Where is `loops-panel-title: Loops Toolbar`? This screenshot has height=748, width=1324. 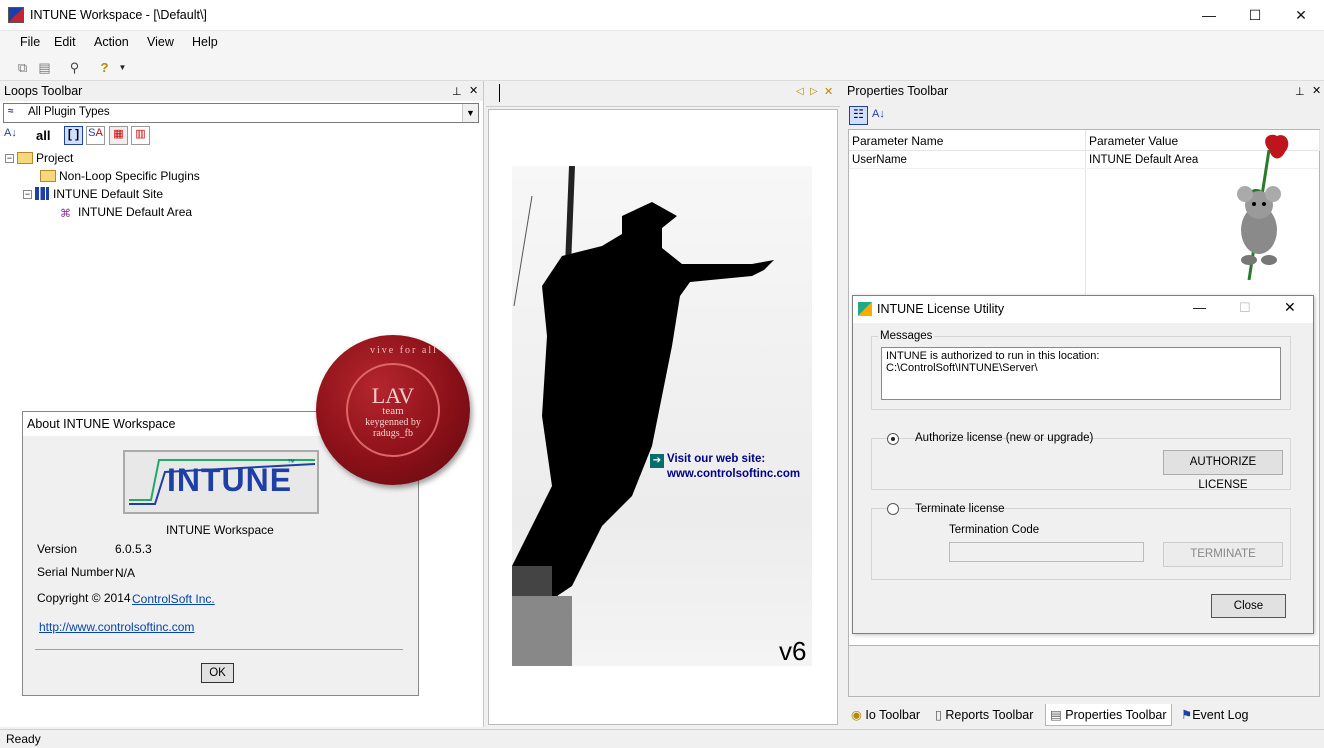 loops-panel-title: Loops Toolbar is located at coordinates (43, 91).